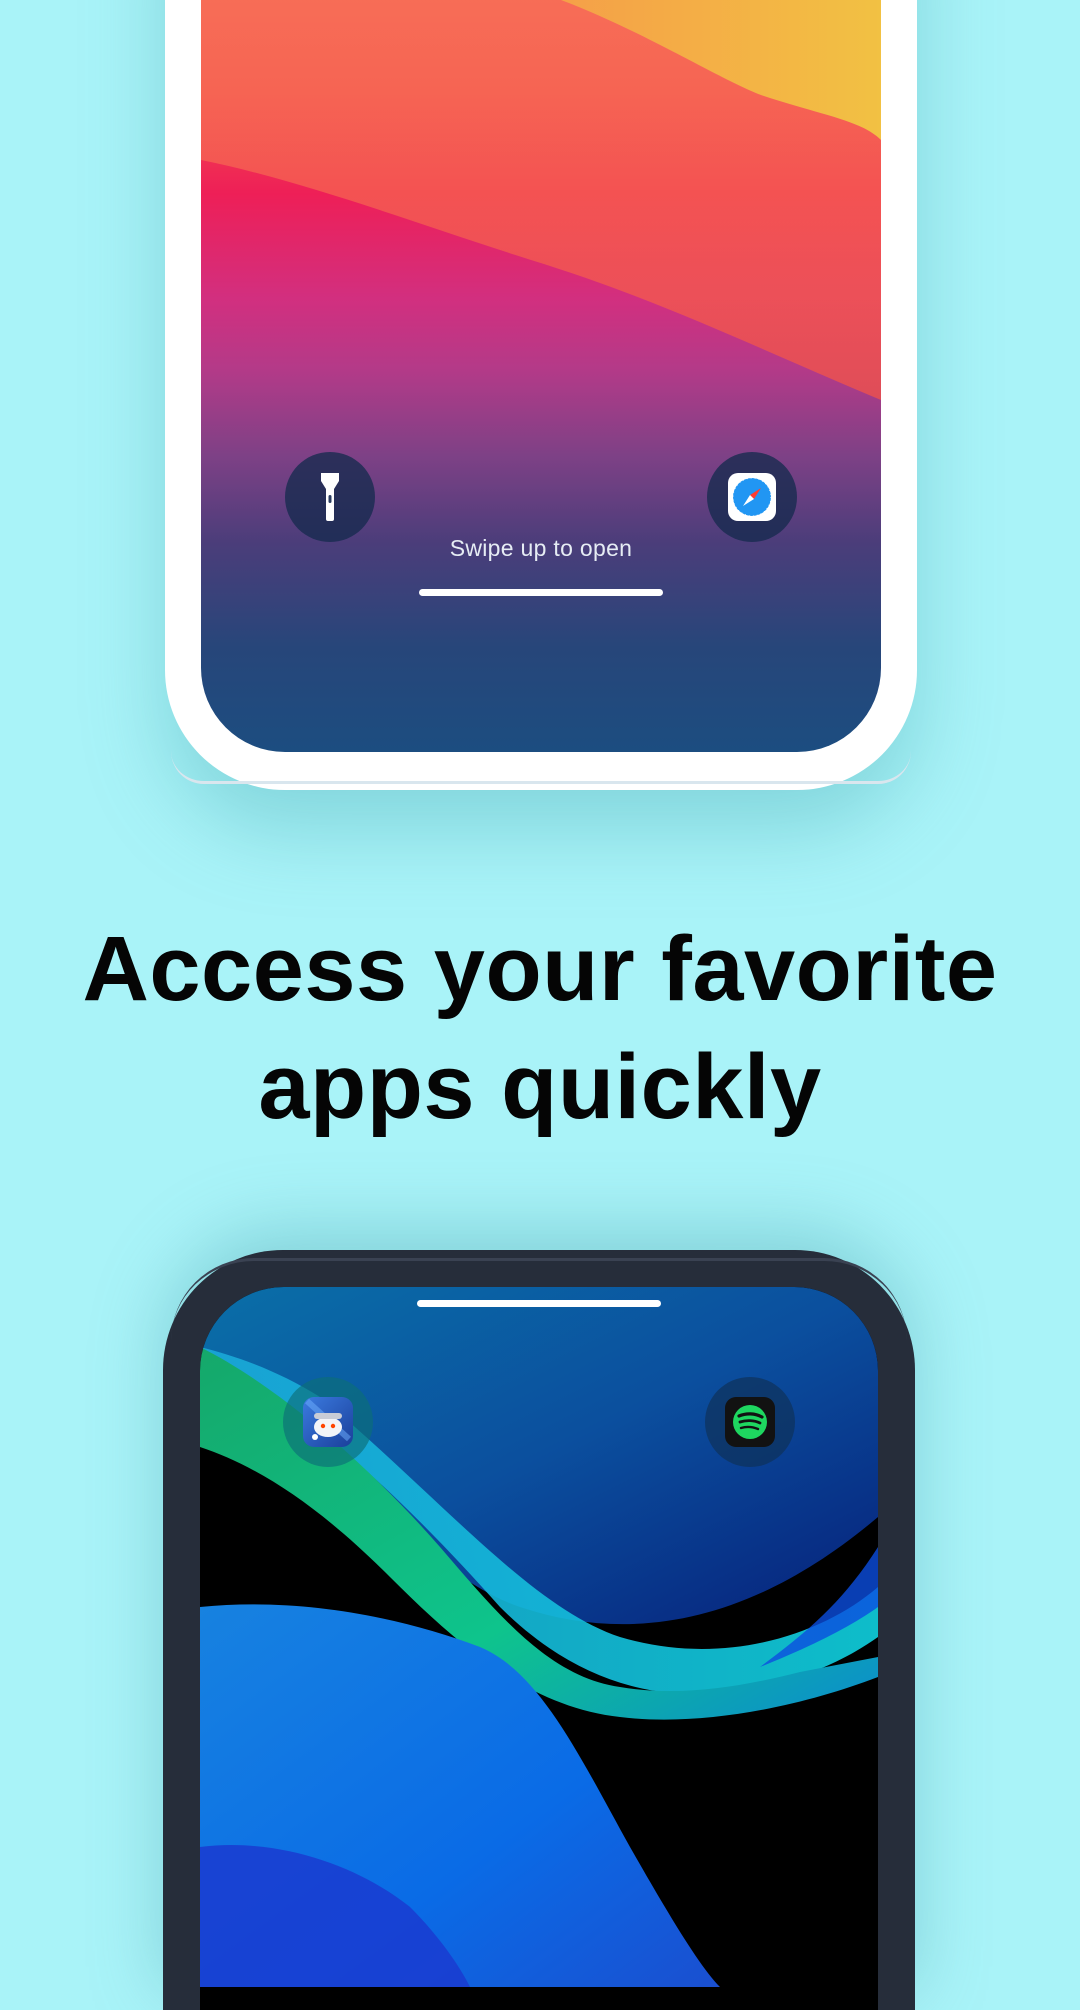 Image resolution: width=1080 pixels, height=2010 pixels. Describe the element at coordinates (540, 1028) in the screenshot. I see `headline: Access your favorite apps quickly` at that location.